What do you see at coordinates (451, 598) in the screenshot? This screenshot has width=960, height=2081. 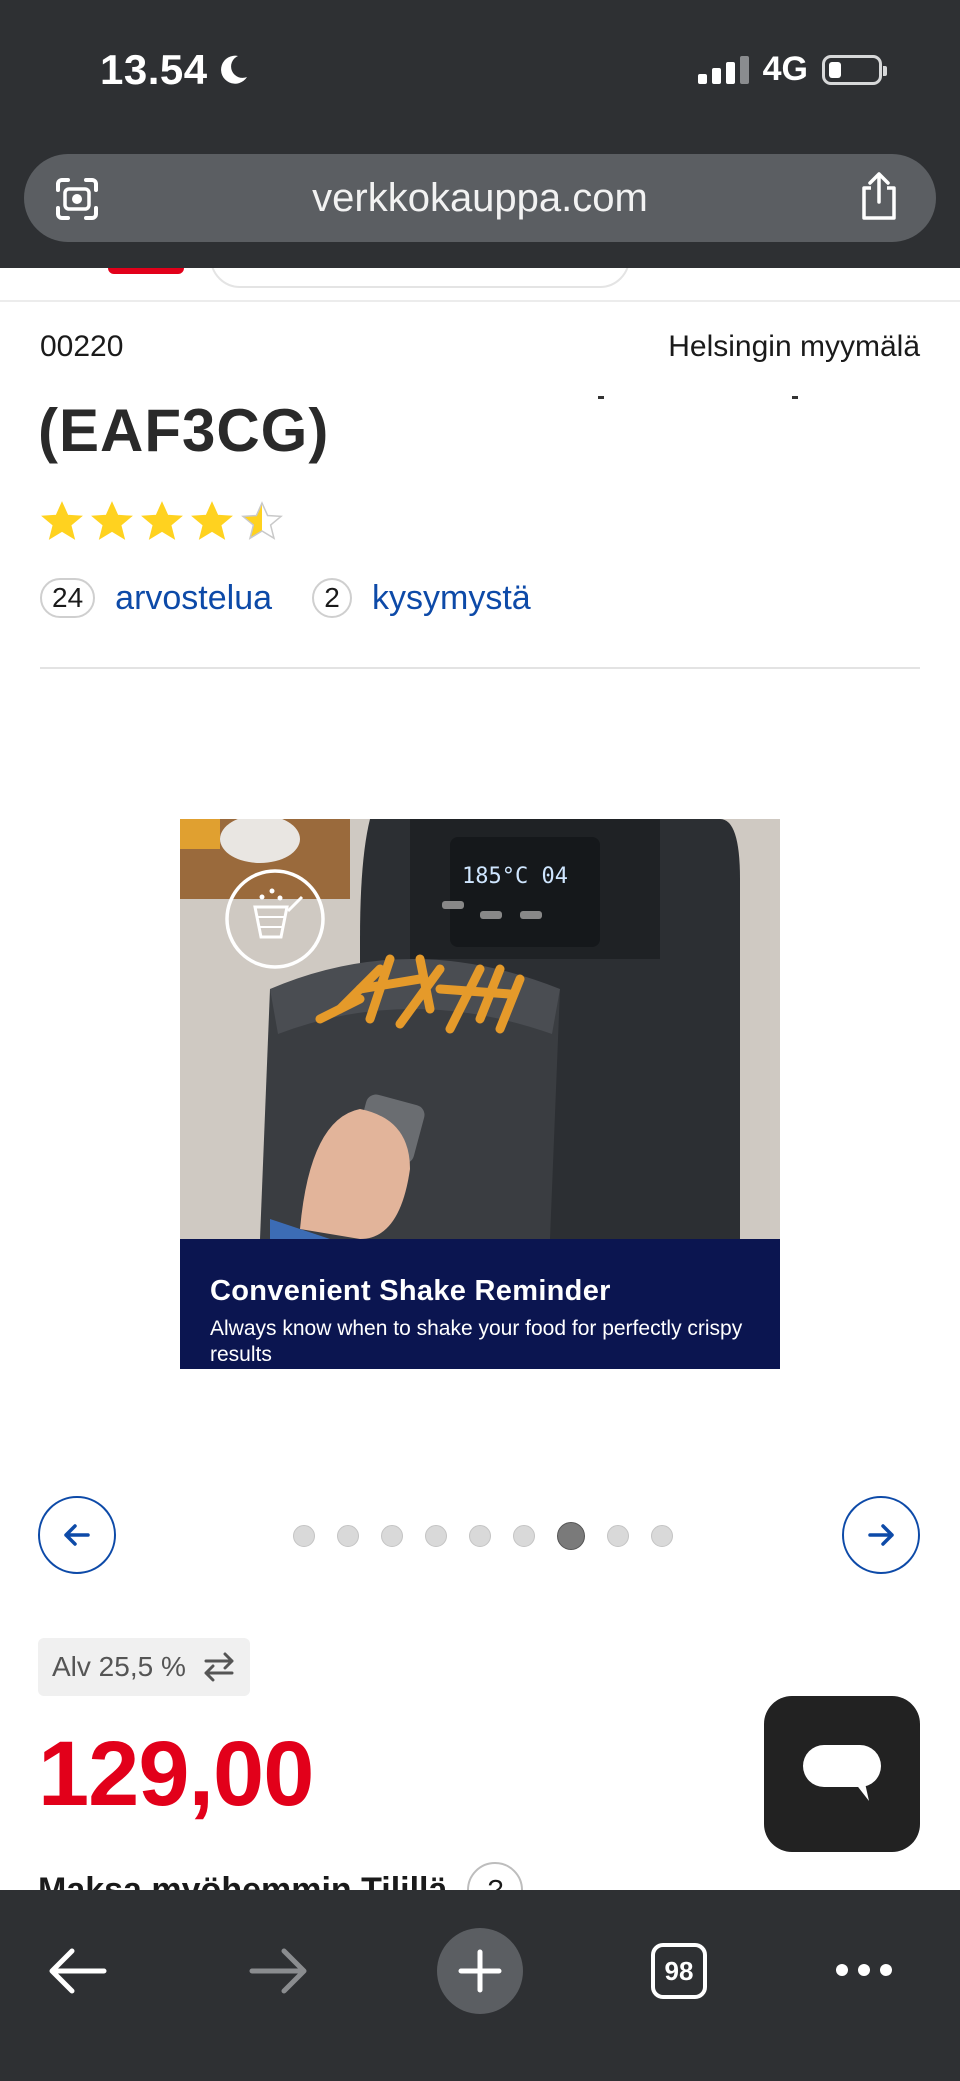 I see `questions-link: kysymystä` at bounding box center [451, 598].